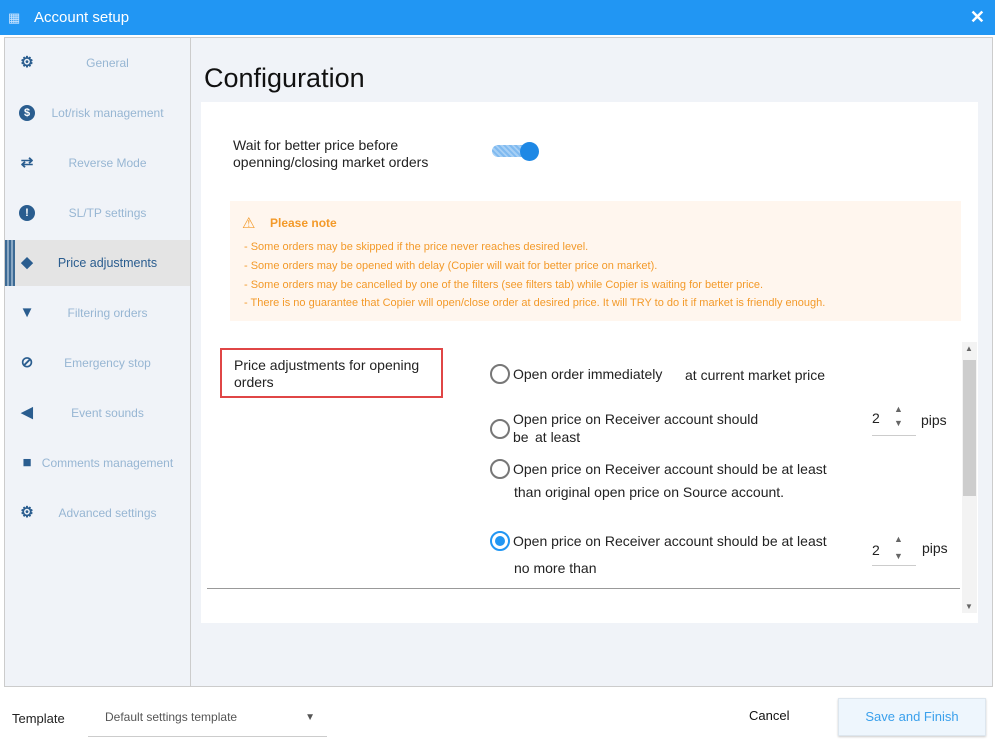 The image size is (995, 753). I want to click on sidebar-item-advanced-settings: ⚙ Advanced settings, so click(97, 513).